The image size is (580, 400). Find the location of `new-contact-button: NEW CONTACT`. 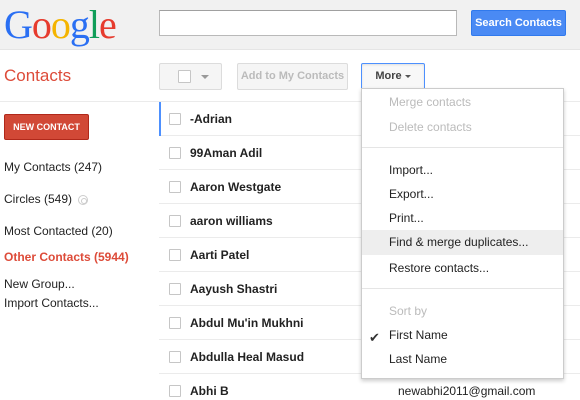

new-contact-button: NEW CONTACT is located at coordinates (46, 127).